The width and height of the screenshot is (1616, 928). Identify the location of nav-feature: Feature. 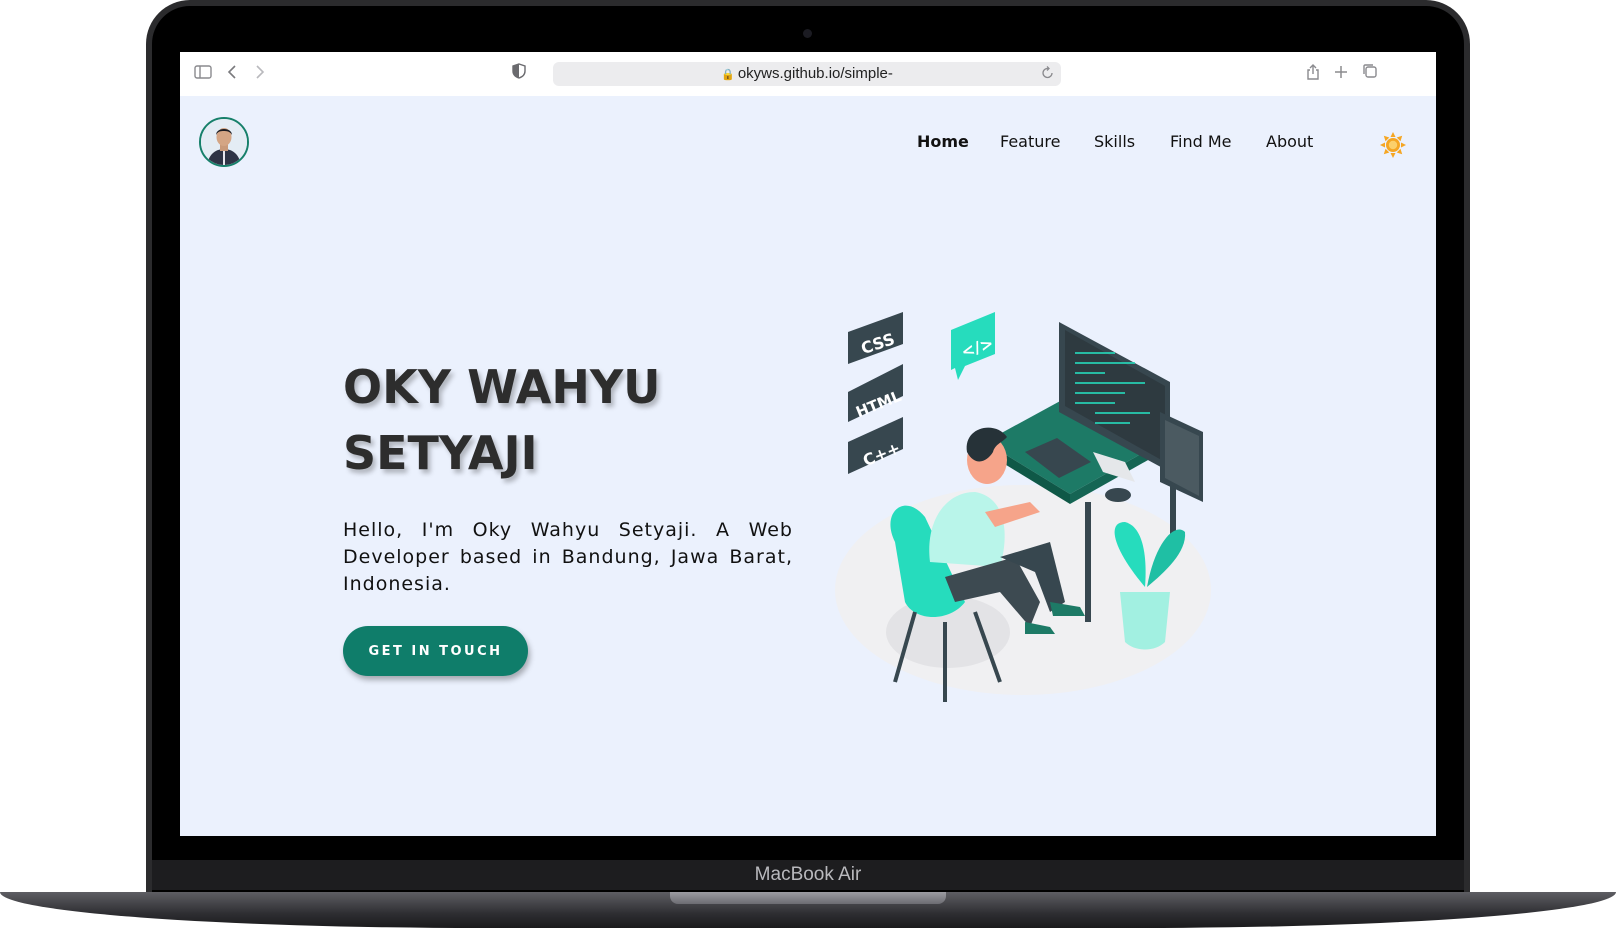
(1030, 141).